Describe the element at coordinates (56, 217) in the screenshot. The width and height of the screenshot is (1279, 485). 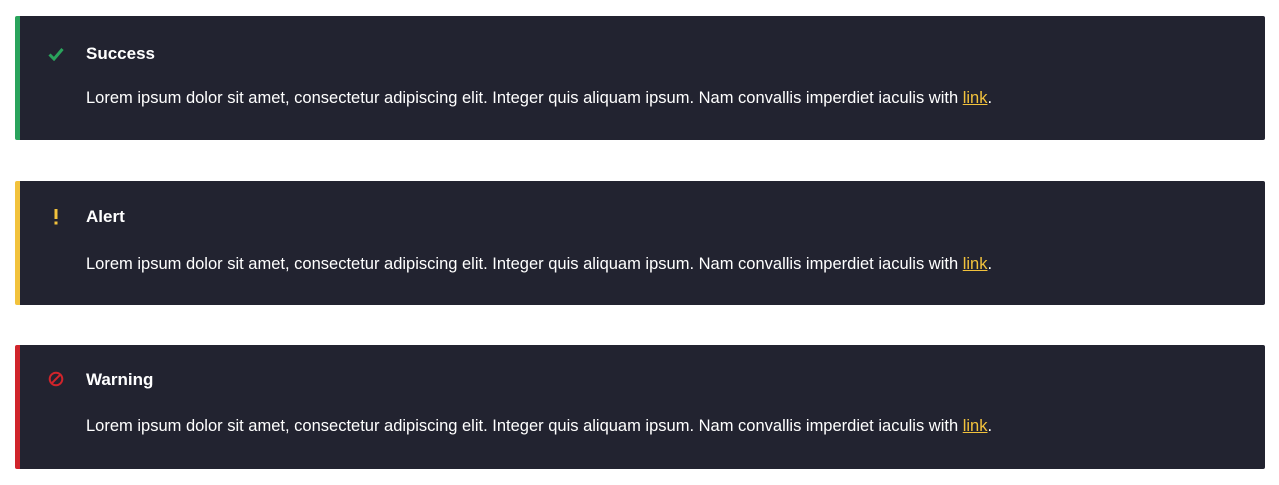
I see `exclamation-icon` at that location.